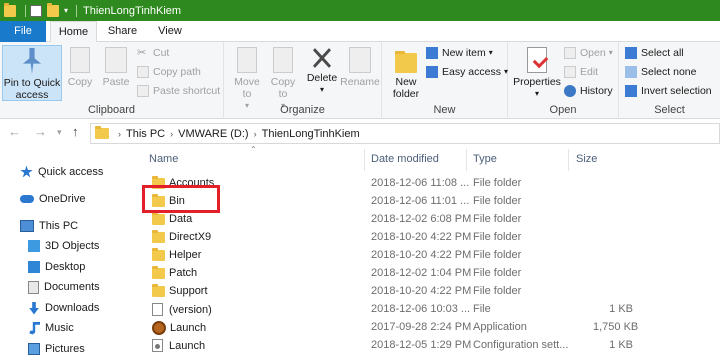 The image size is (720, 359). What do you see at coordinates (132, 10) in the screenshot?
I see `window-title: ThienLongTinhKiem` at bounding box center [132, 10].